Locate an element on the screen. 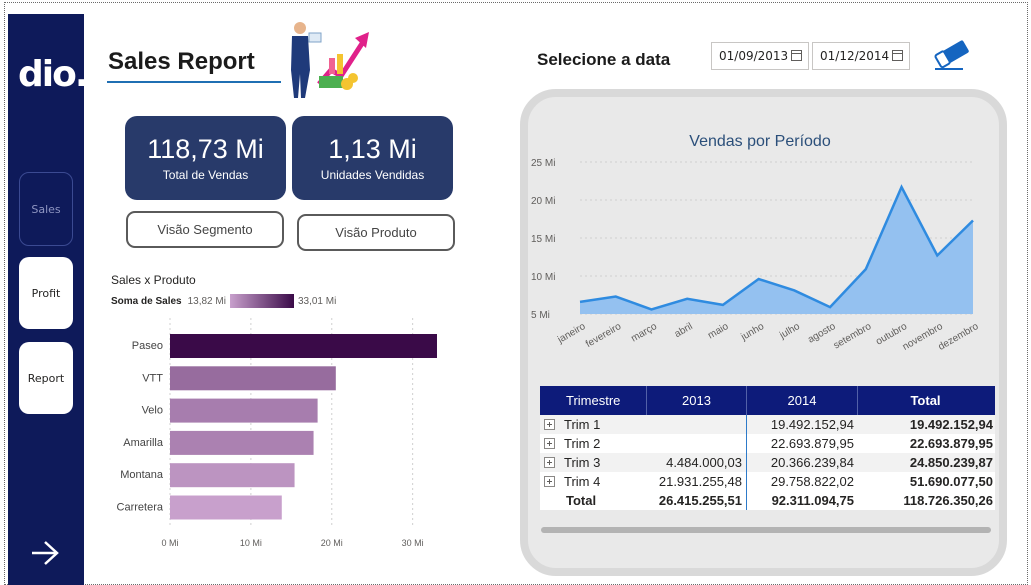  x-tick-label: maio is located at coordinates (718, 331).